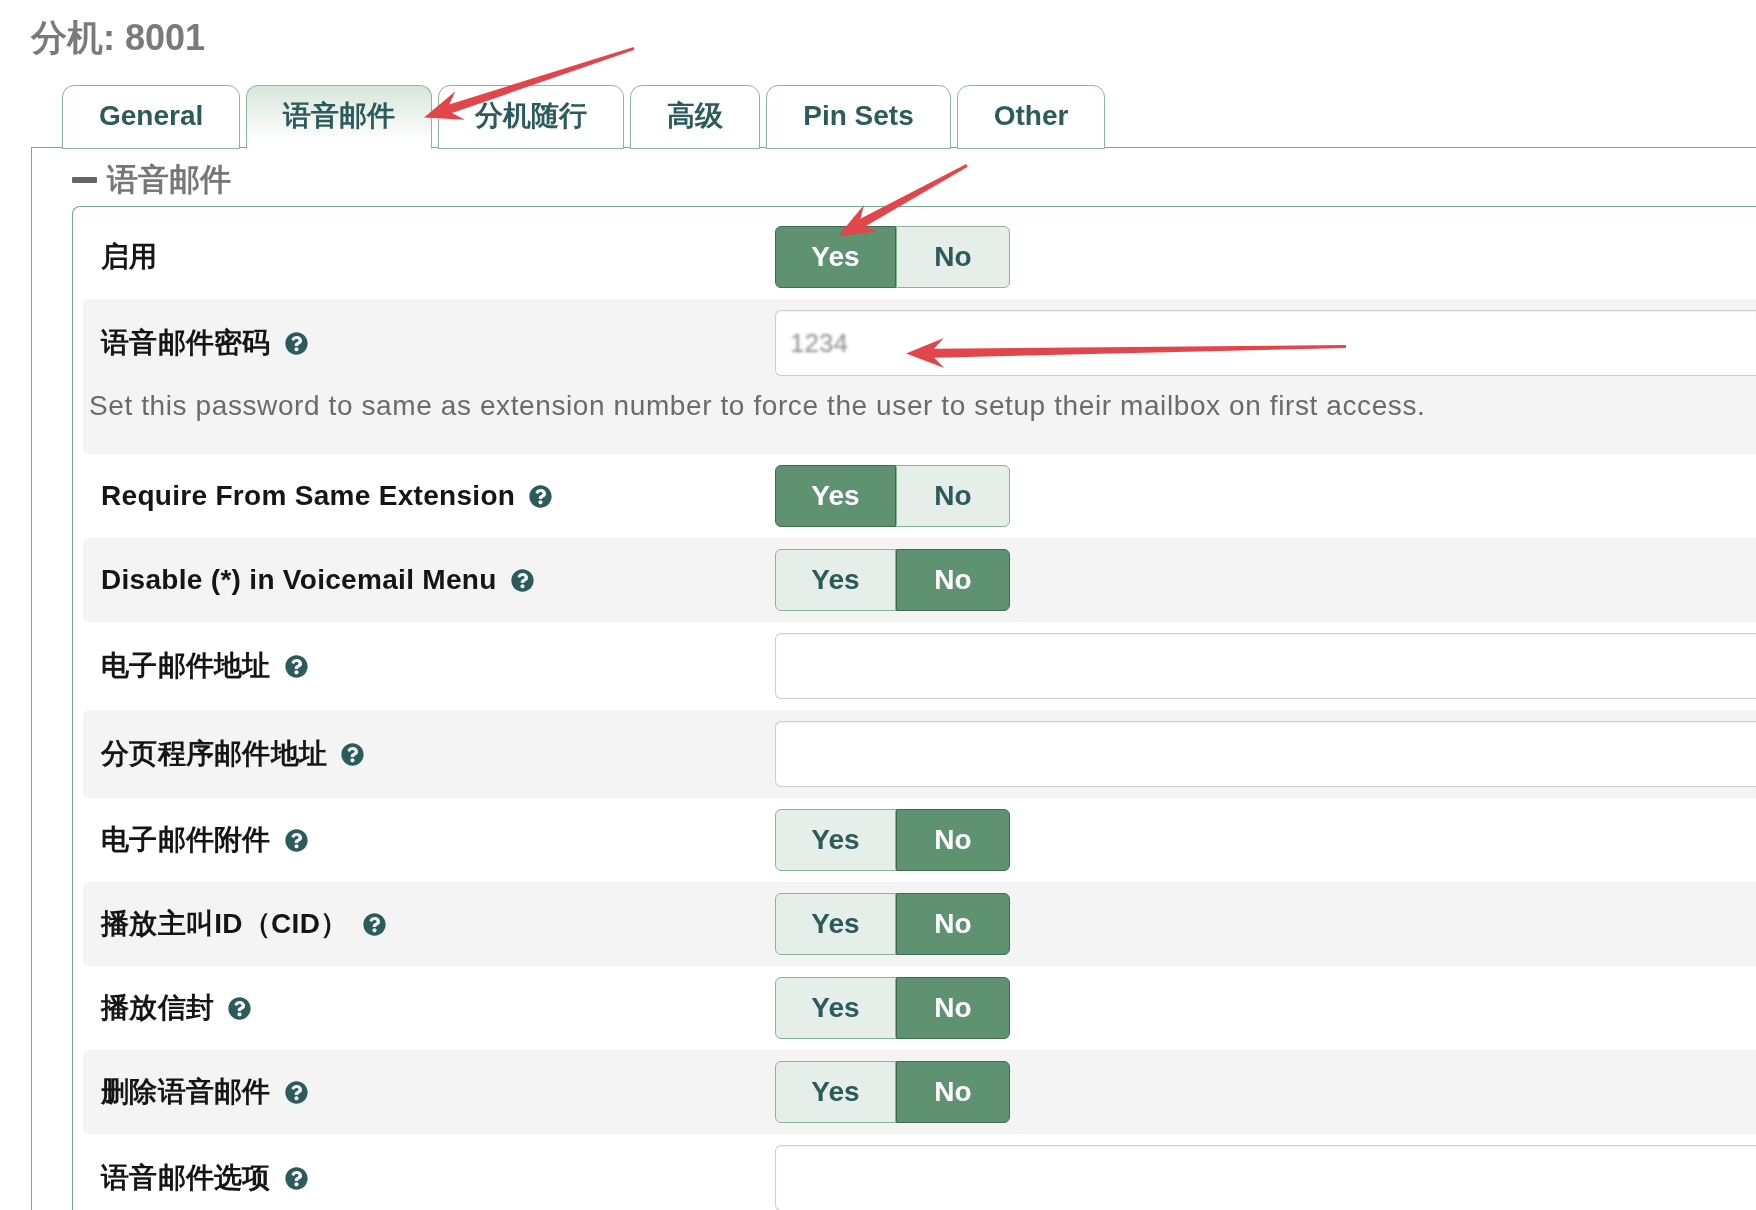 This screenshot has height=1210, width=1756. What do you see at coordinates (158, 1008) in the screenshot?
I see `field-label: 播放信封` at bounding box center [158, 1008].